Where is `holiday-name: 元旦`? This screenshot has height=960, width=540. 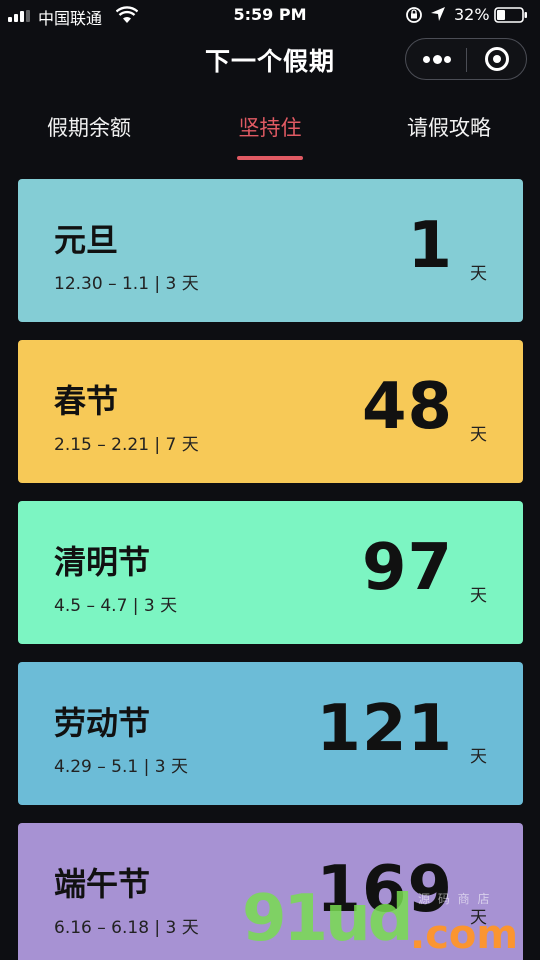
holiday-name: 元旦 is located at coordinates (86, 240).